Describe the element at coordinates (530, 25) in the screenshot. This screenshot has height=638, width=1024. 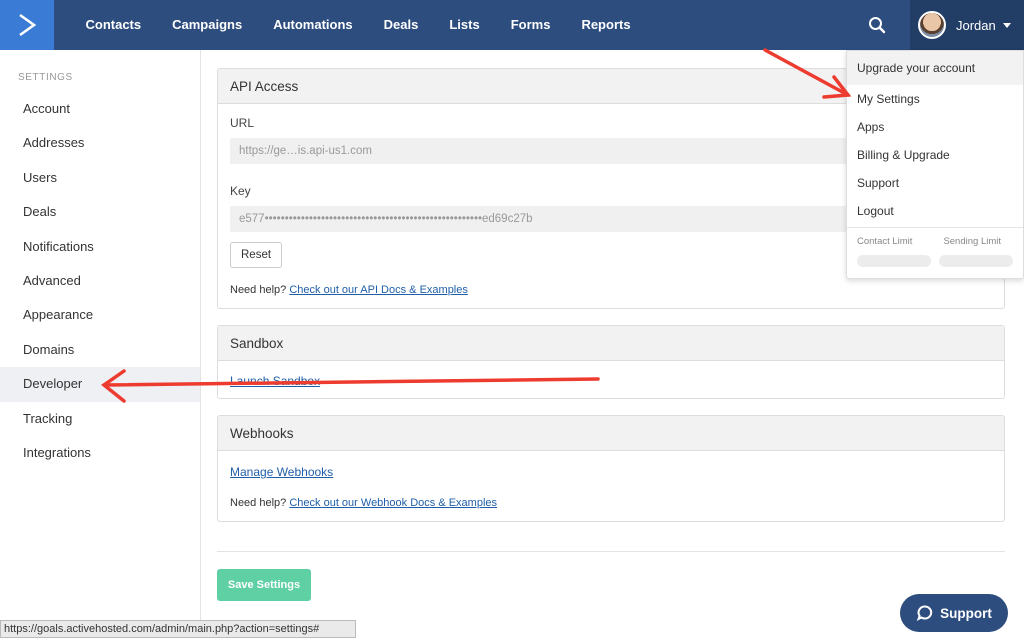
I see `nav-forms: Forms` at that location.